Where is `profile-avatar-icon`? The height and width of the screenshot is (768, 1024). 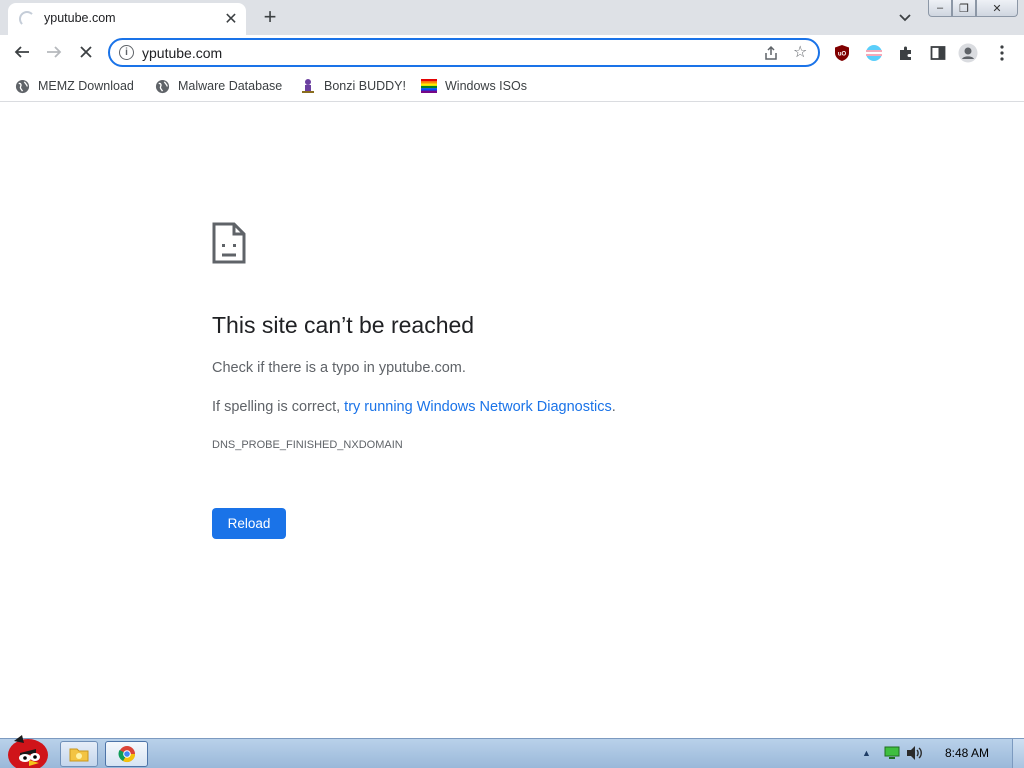 profile-avatar-icon is located at coordinates (968, 53).